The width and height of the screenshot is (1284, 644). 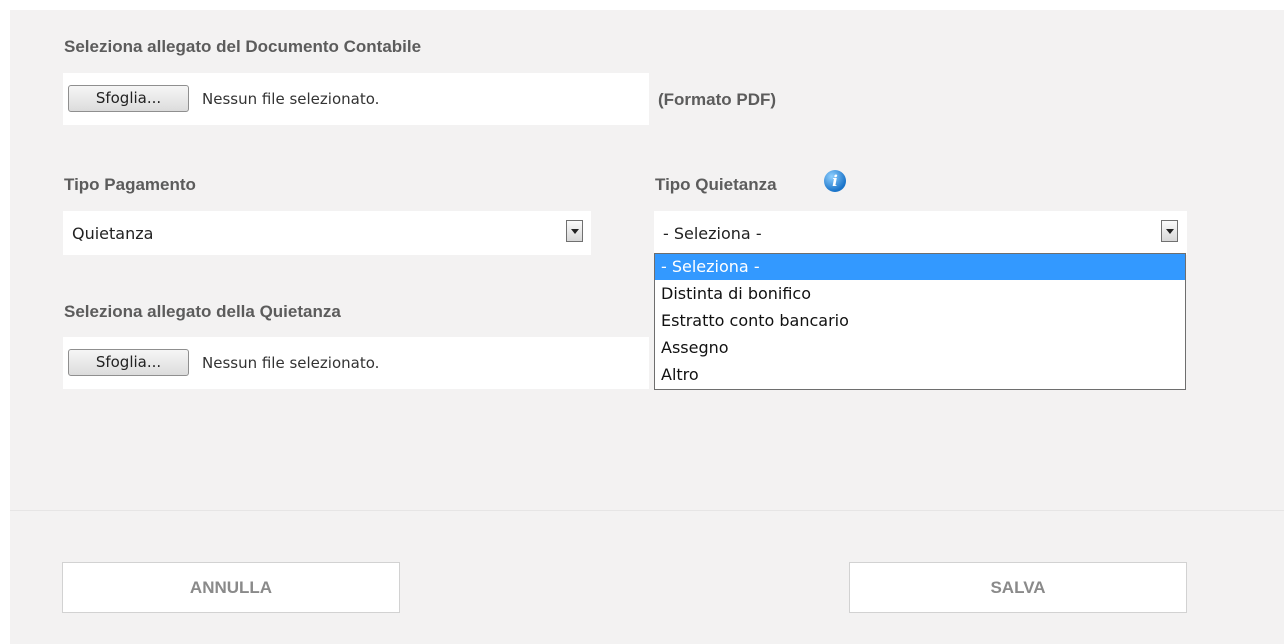 I want to click on info-icon: i, so click(x=835, y=181).